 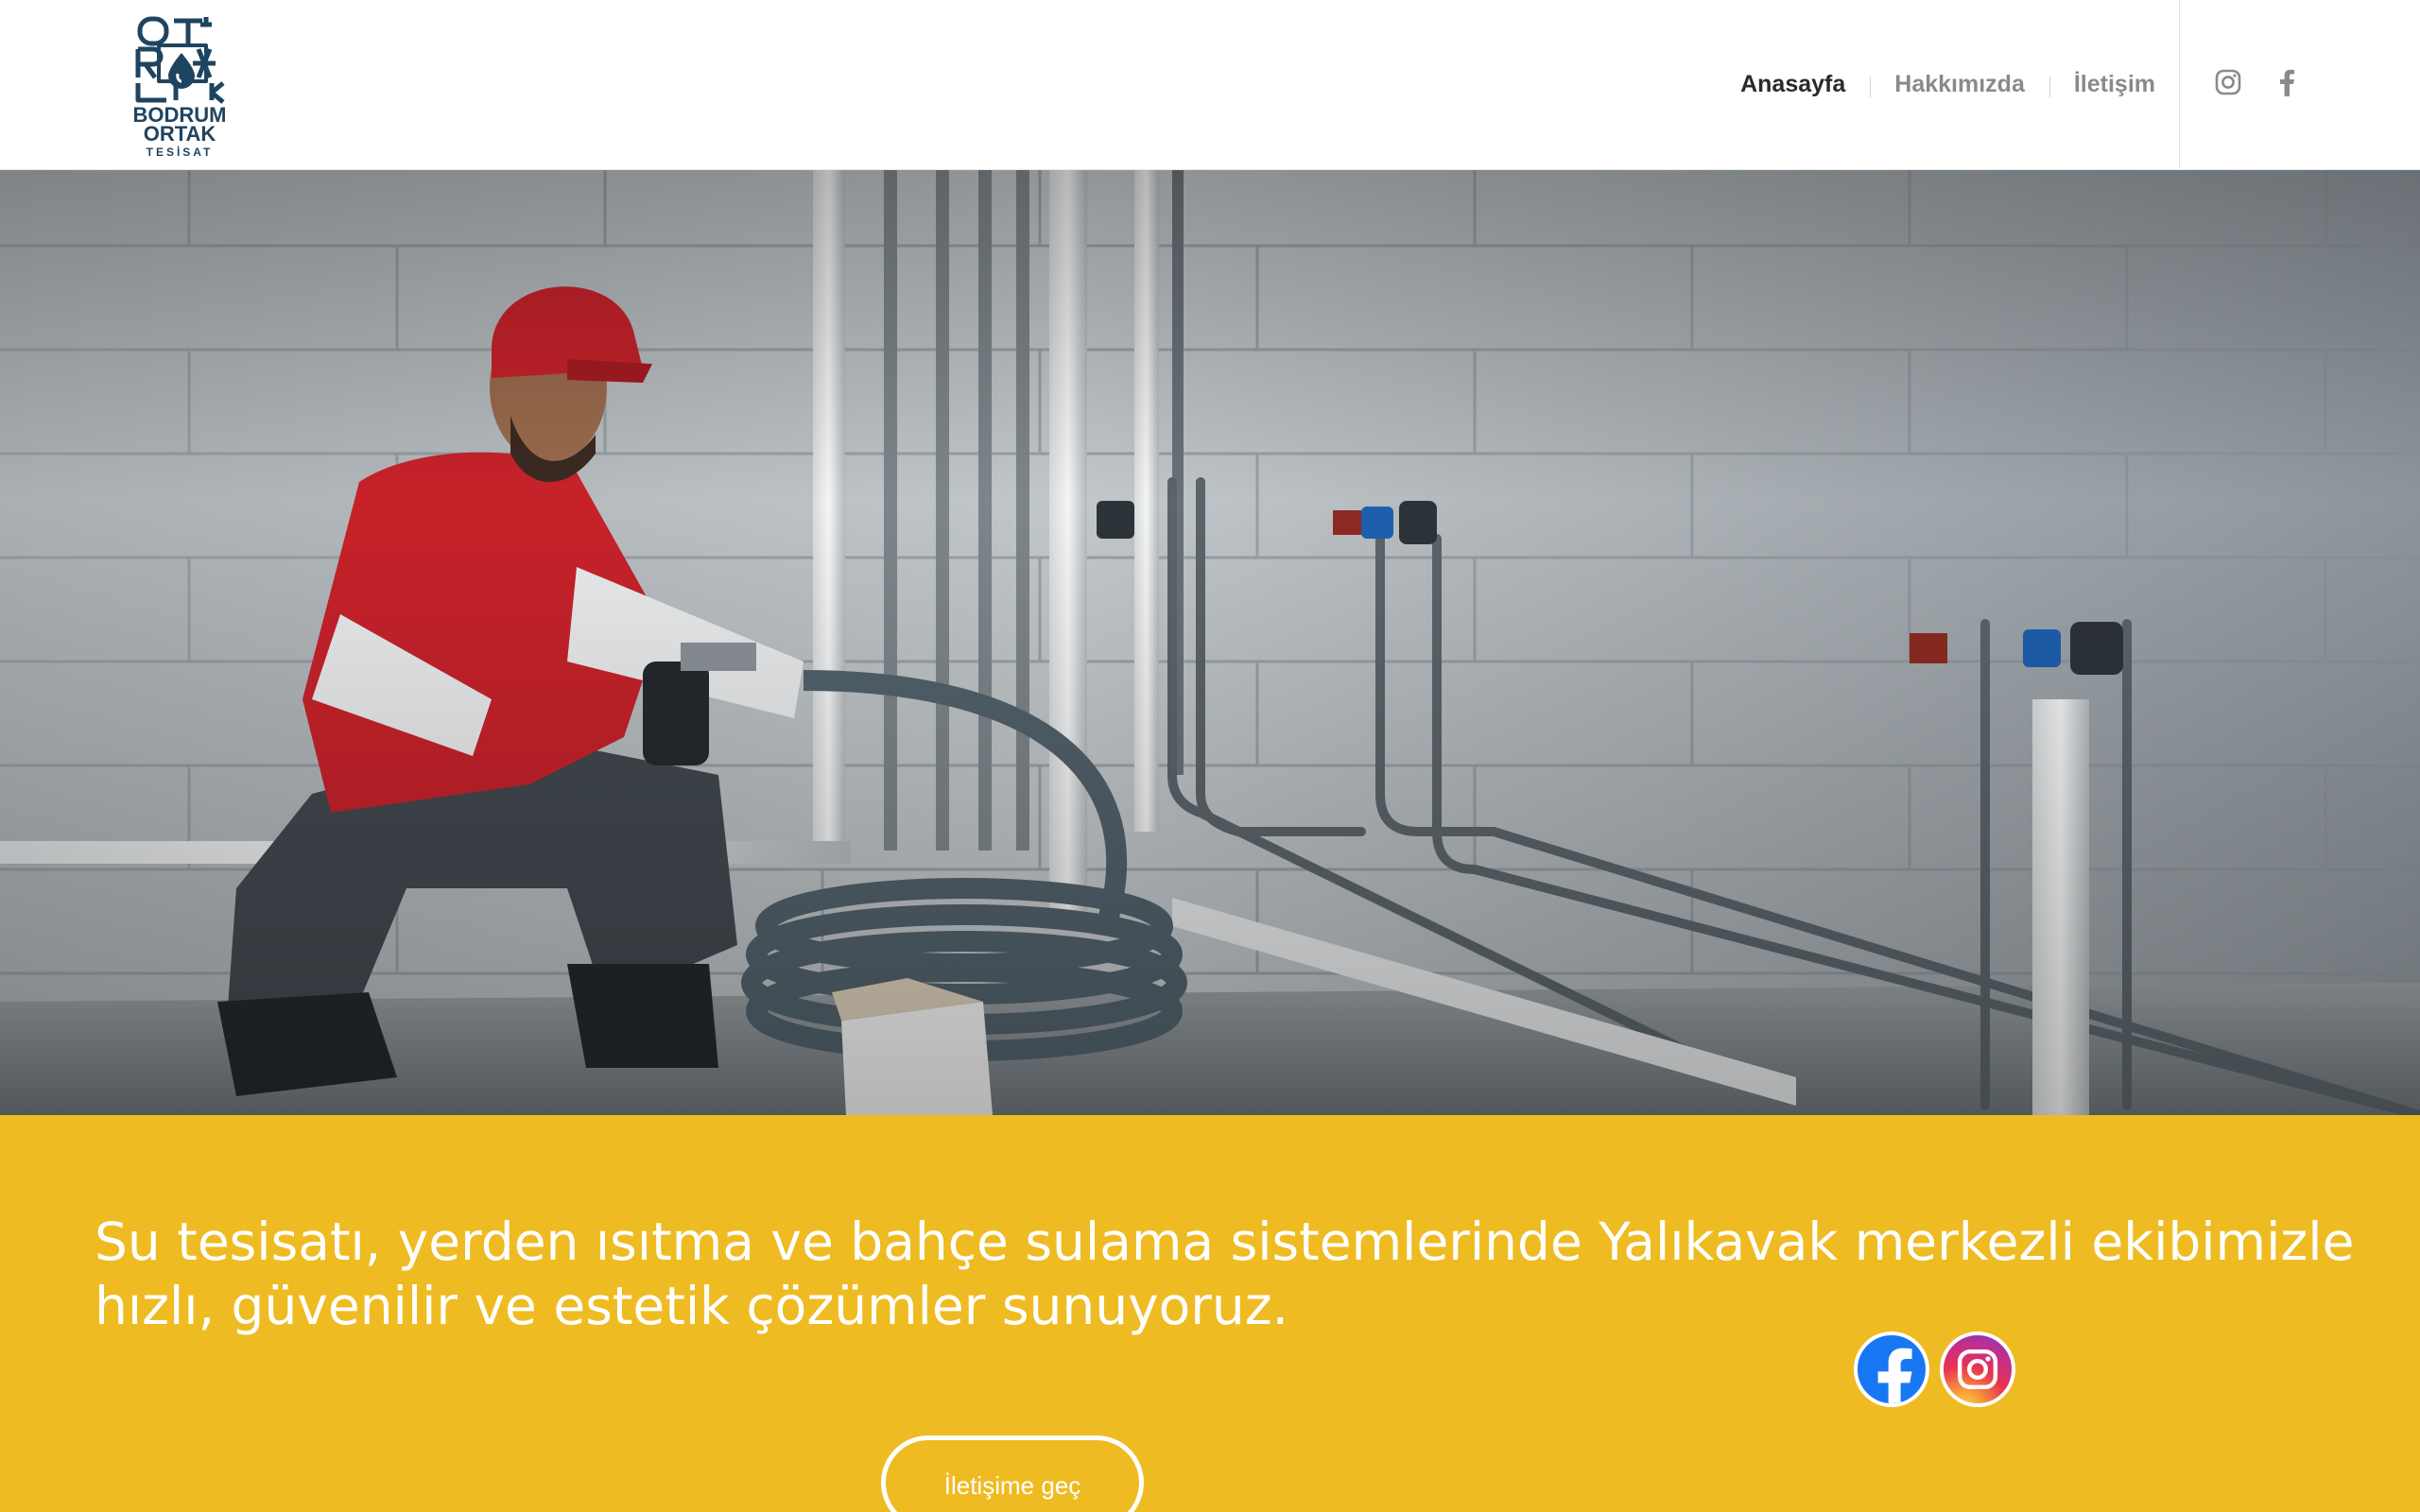 What do you see at coordinates (180, 60) in the screenshot?
I see `logo-mark-icon` at bounding box center [180, 60].